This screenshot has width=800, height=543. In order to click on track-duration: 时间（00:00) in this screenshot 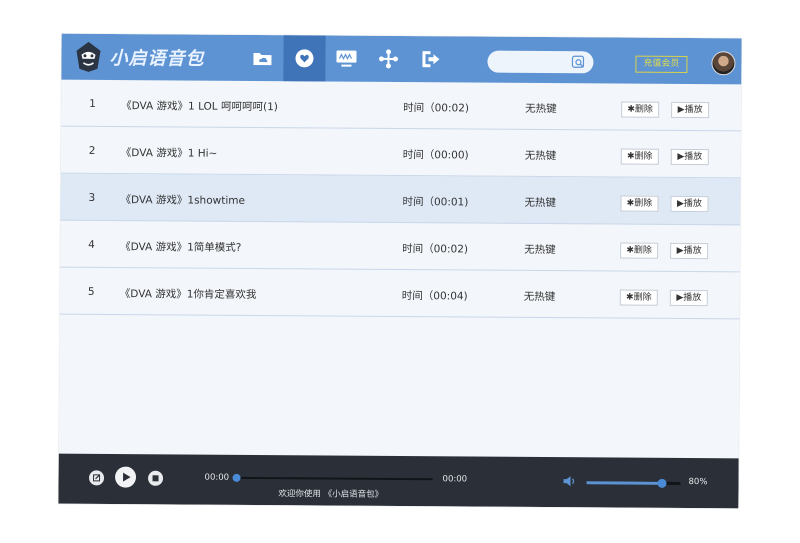, I will do `click(435, 155)`.